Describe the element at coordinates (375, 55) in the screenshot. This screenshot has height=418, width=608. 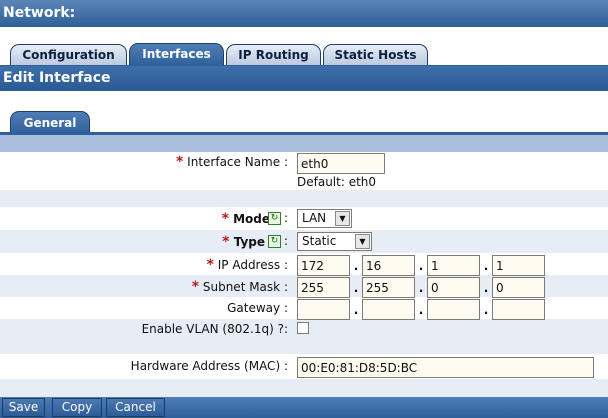
I see `tab-static-hosts: Static Hosts` at that location.